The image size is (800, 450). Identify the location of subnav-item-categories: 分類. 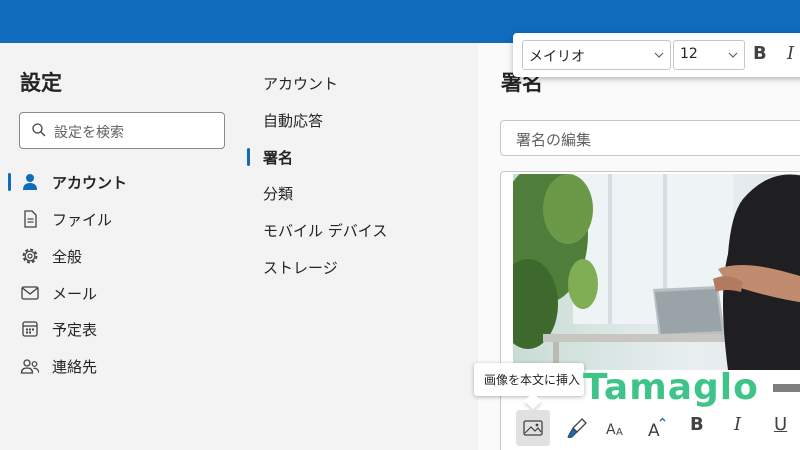
(363, 193).